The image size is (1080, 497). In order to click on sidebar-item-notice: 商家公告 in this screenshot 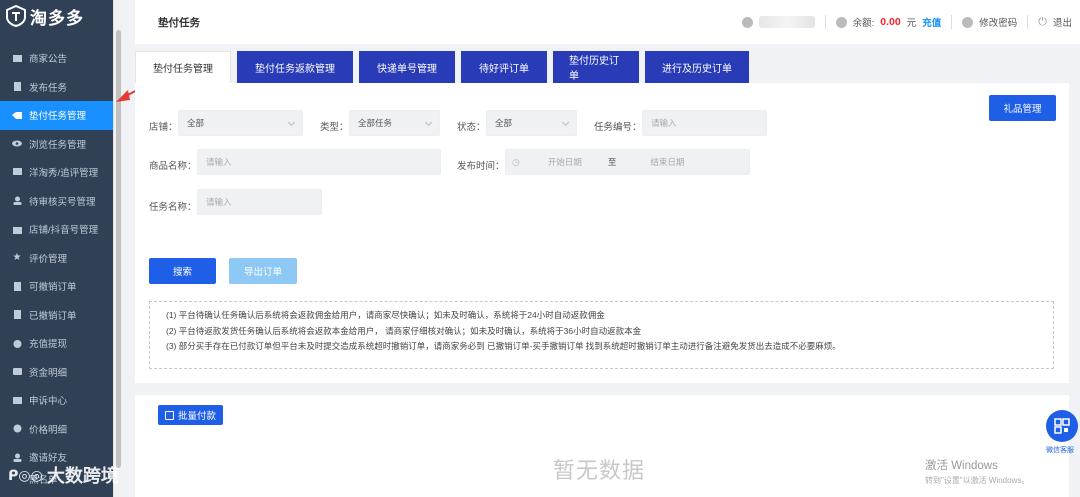, I will do `click(56, 58)`.